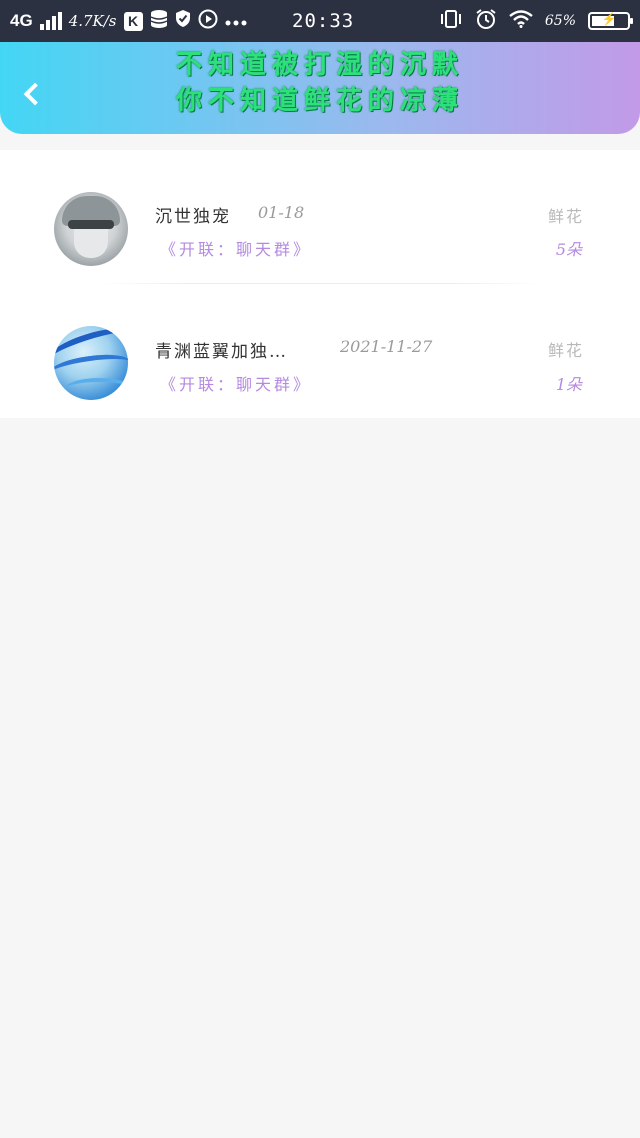 This screenshot has width=640, height=1138. Describe the element at coordinates (208, 21) in the screenshot. I see `play-icon` at that location.